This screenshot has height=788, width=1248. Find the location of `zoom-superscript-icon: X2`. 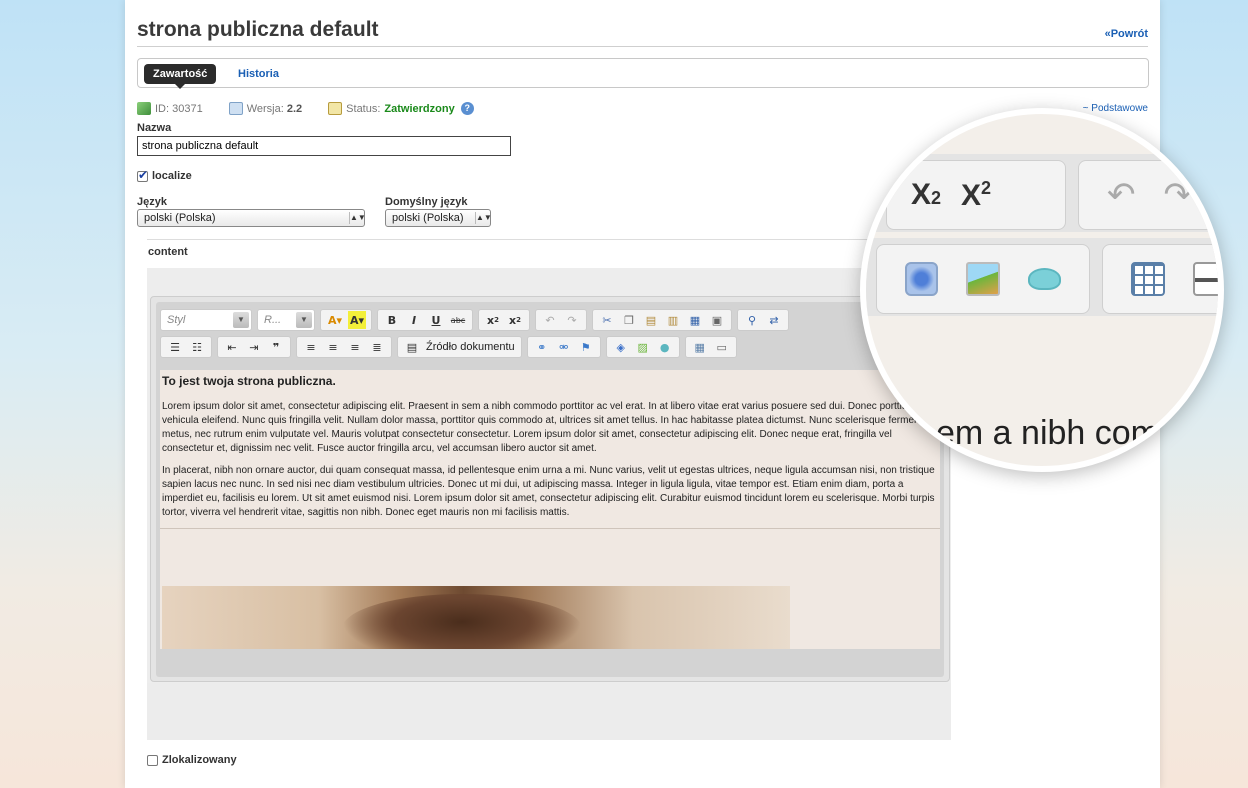

zoom-superscript-icon: X2 is located at coordinates (976, 194).